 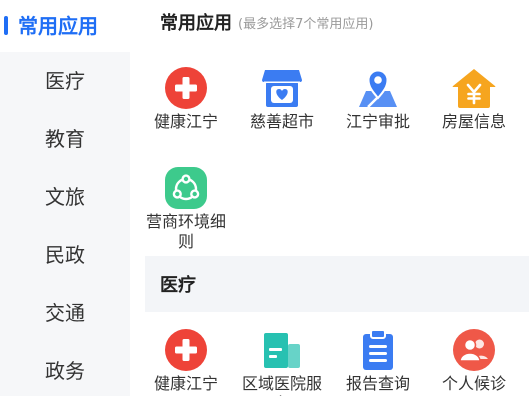 What do you see at coordinates (474, 88) in the screenshot?
I see `house-yuan-icon` at bounding box center [474, 88].